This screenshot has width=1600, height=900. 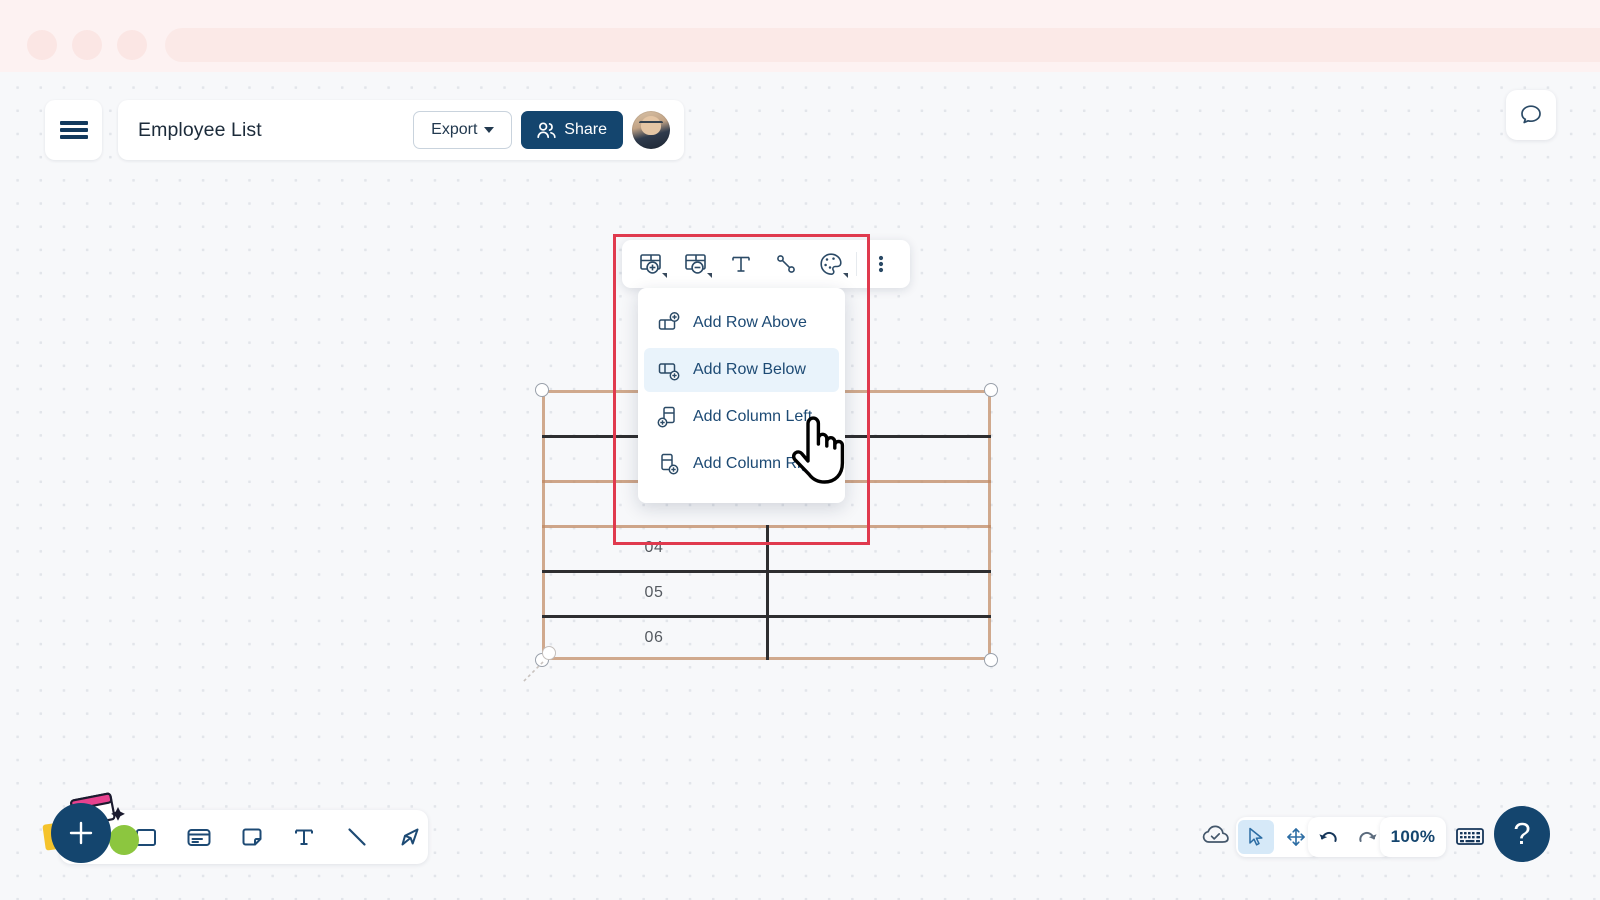 I want to click on help-button: ?, so click(x=1522, y=834).